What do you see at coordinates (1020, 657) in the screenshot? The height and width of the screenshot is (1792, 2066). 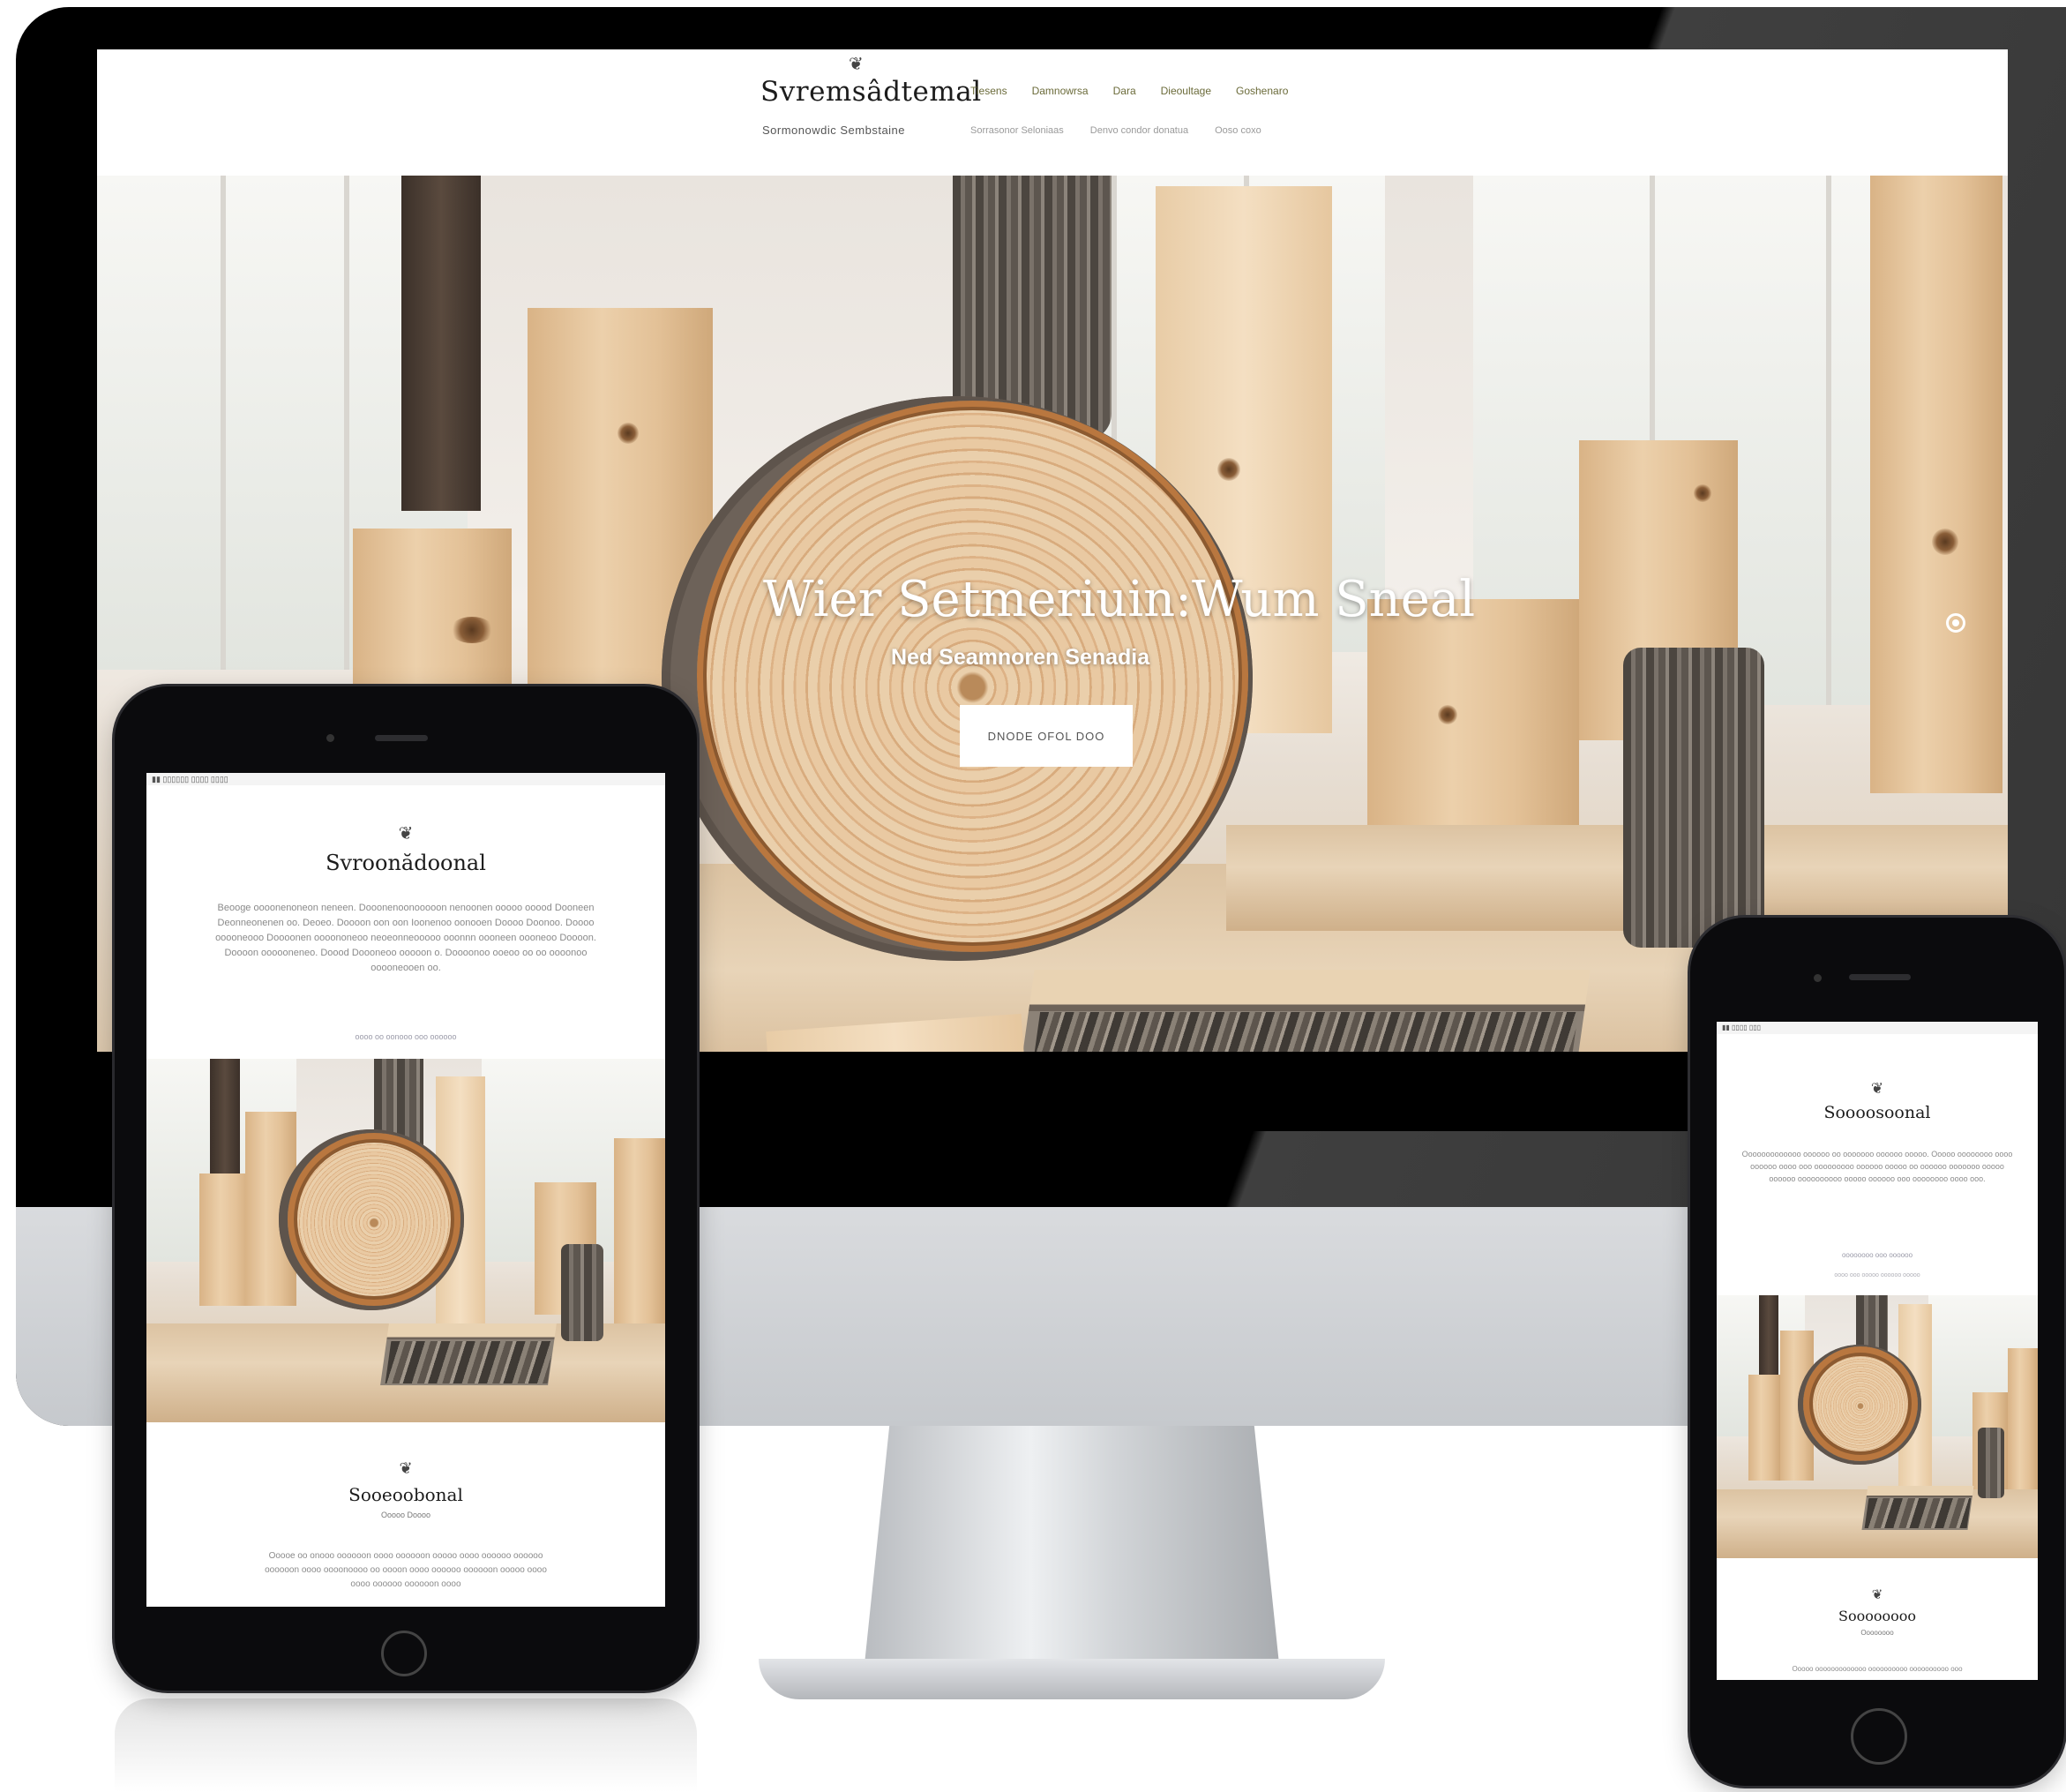 I see `hero-subtitle: Ned Seamnoren Senadia` at bounding box center [1020, 657].